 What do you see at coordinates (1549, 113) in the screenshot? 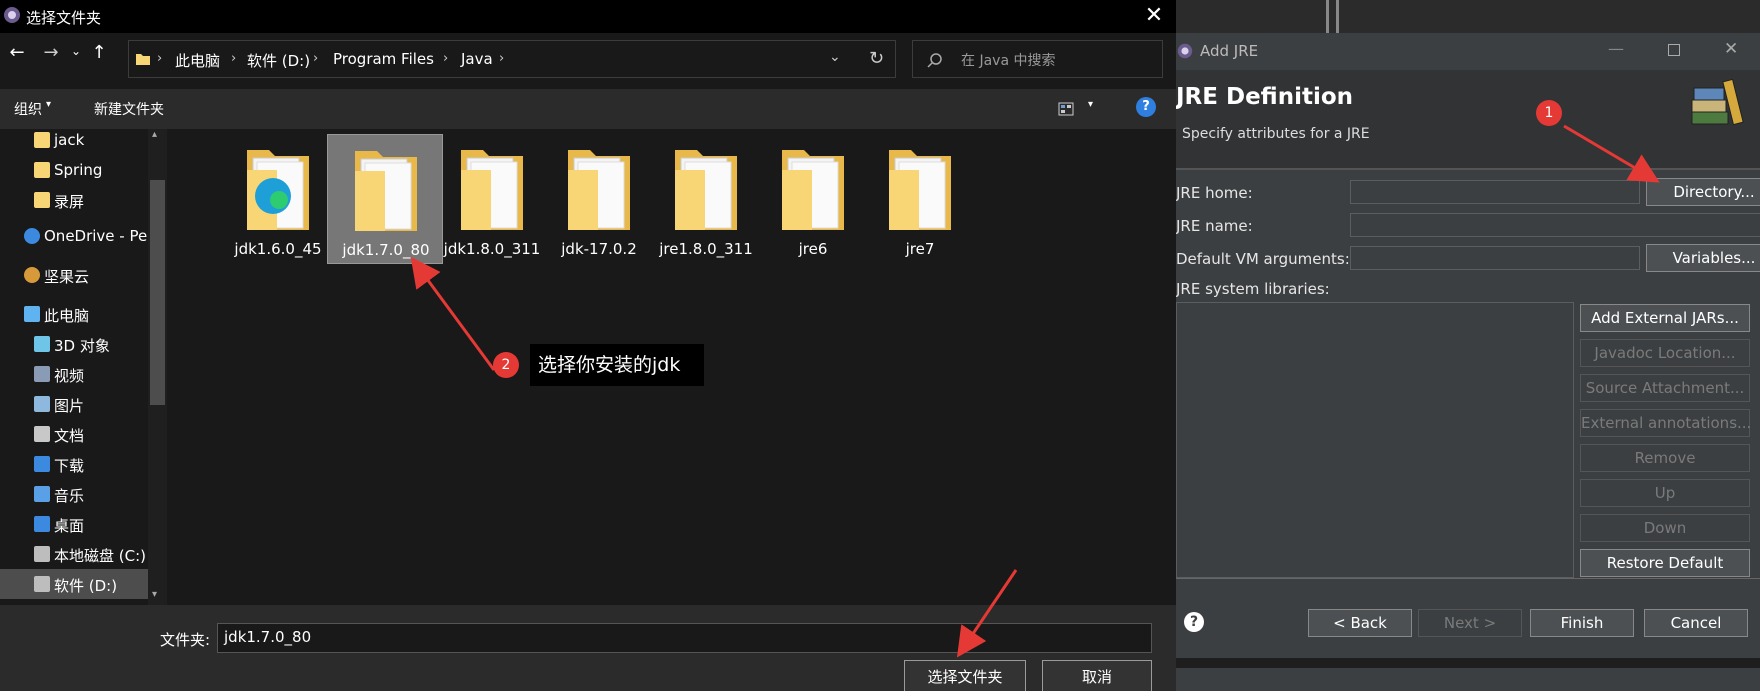
I see `step-badge-1: 1` at bounding box center [1549, 113].